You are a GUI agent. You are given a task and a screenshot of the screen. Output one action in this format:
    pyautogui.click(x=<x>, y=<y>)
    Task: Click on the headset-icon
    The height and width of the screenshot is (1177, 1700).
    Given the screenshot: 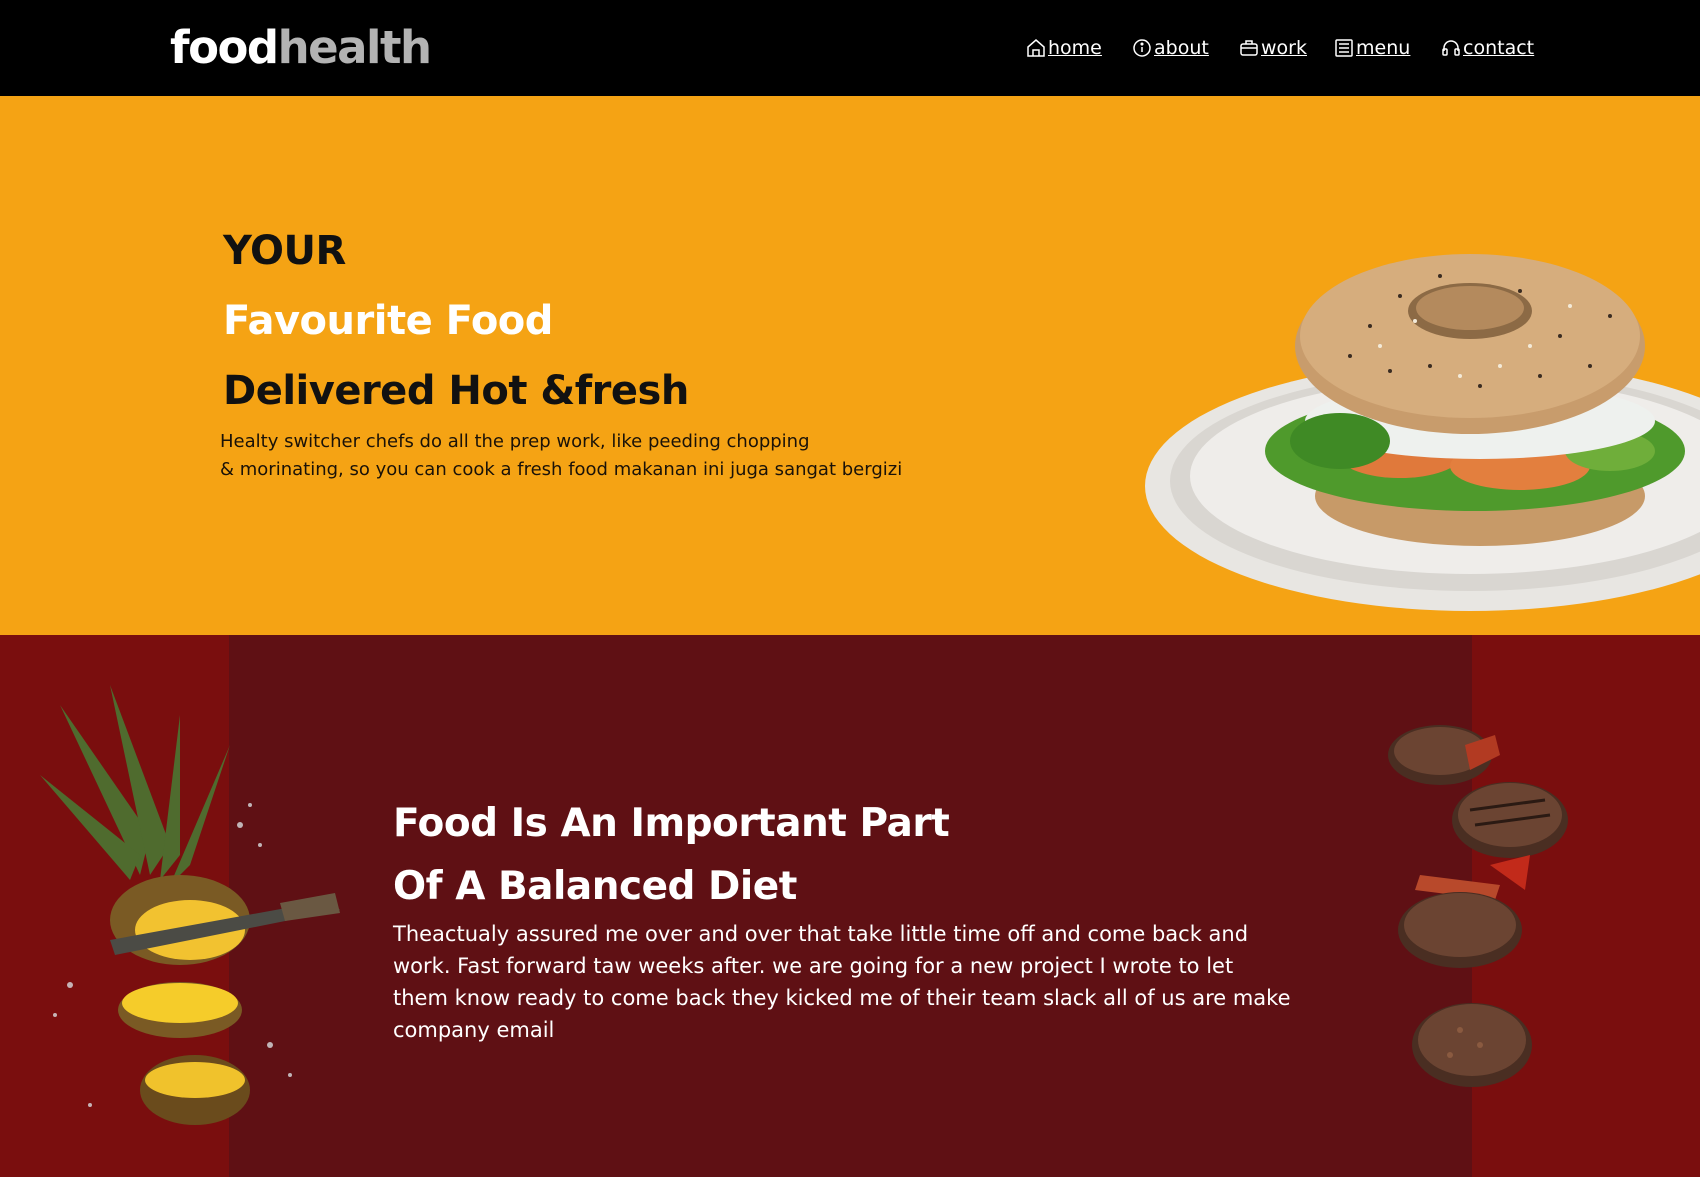 What is the action you would take?
    pyautogui.click(x=1451, y=48)
    